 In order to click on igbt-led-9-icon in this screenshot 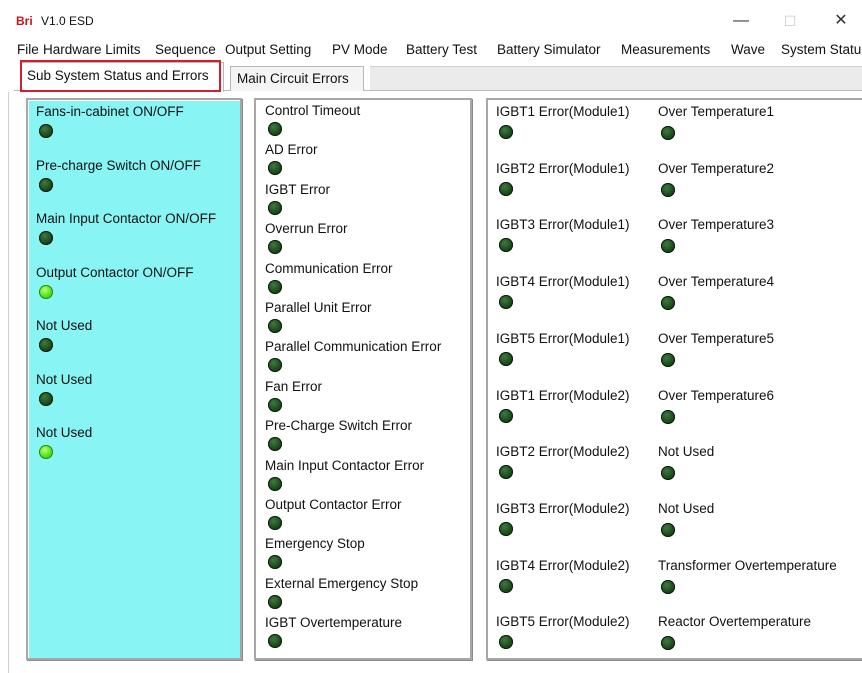, I will do `click(506, 585)`.